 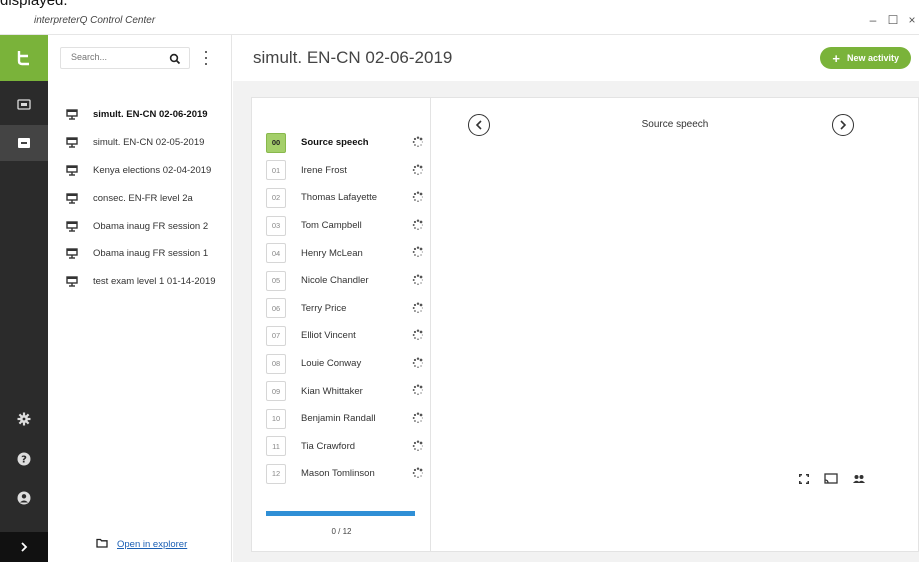 What do you see at coordinates (340, 513) in the screenshot?
I see `progress-bar` at bounding box center [340, 513].